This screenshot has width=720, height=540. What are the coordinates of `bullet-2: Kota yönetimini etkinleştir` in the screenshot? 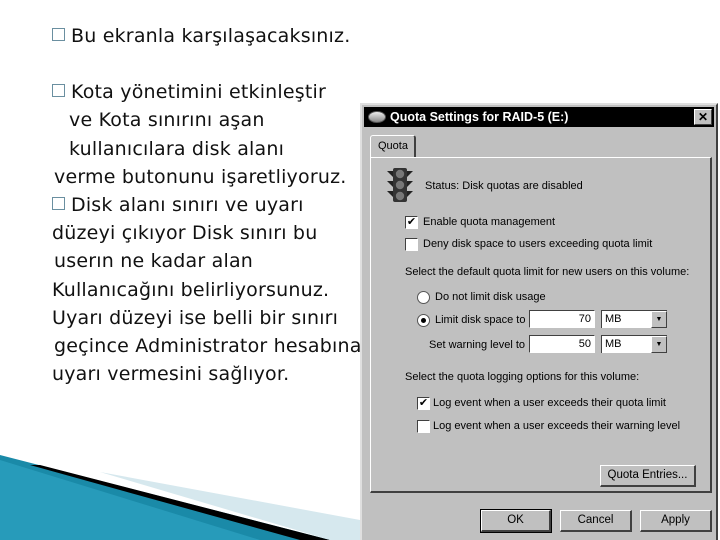 It's located at (212, 92).